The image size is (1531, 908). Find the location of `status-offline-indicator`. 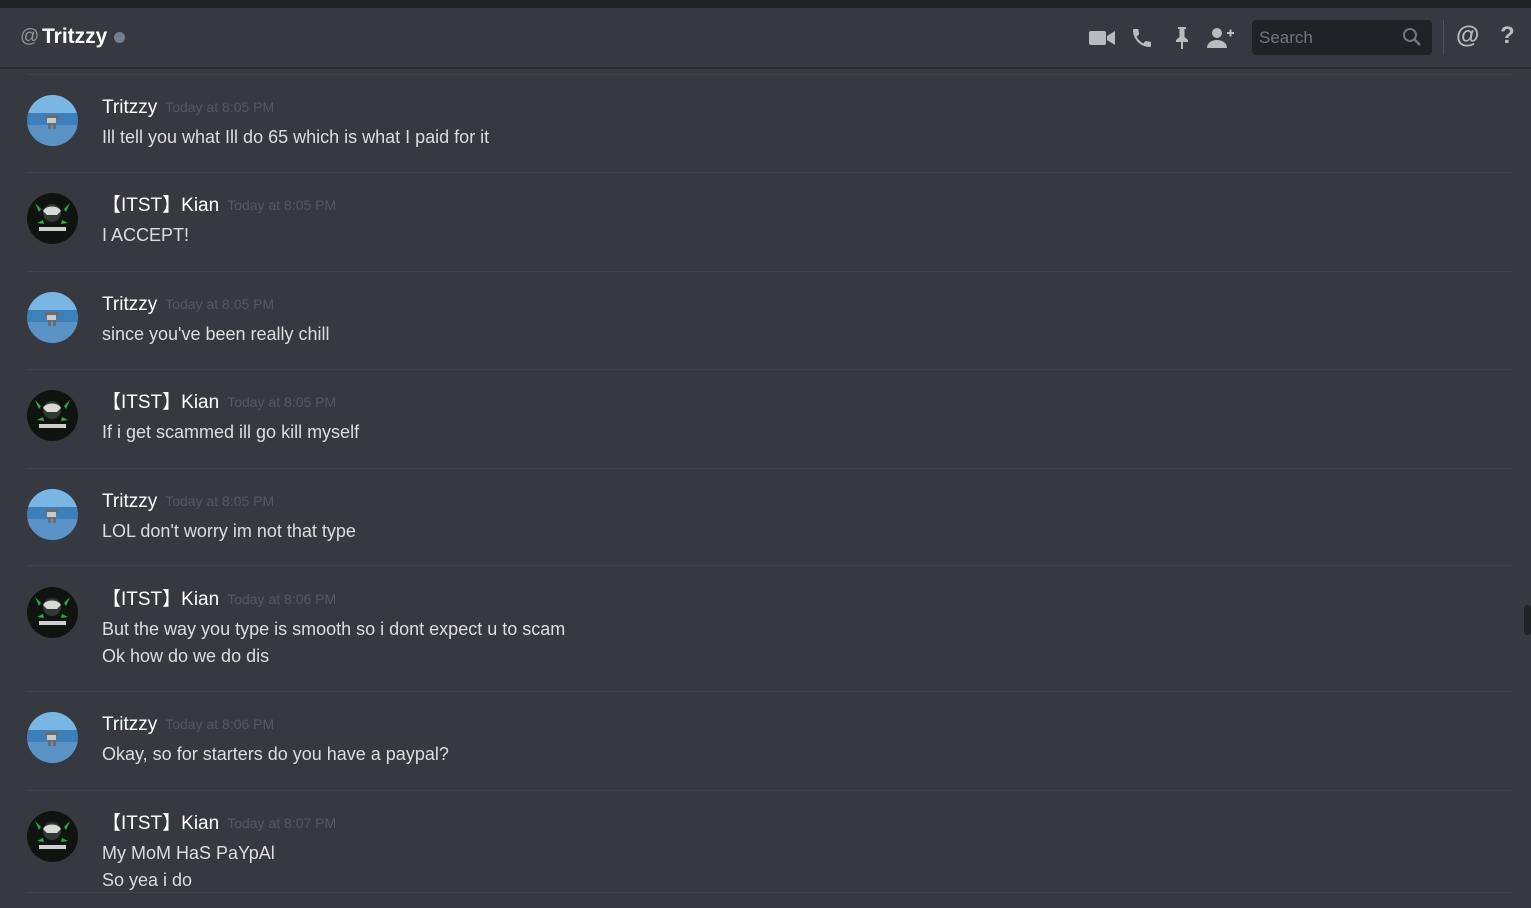

status-offline-indicator is located at coordinates (119, 37).